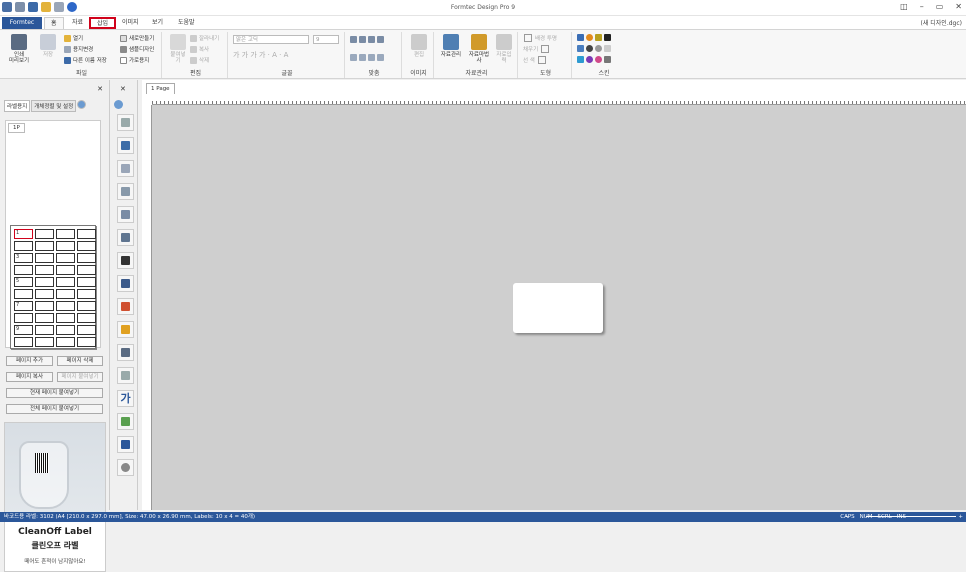 Image resolution: width=966 pixels, height=572 pixels. I want to click on select-tool-icon, so click(125, 122).